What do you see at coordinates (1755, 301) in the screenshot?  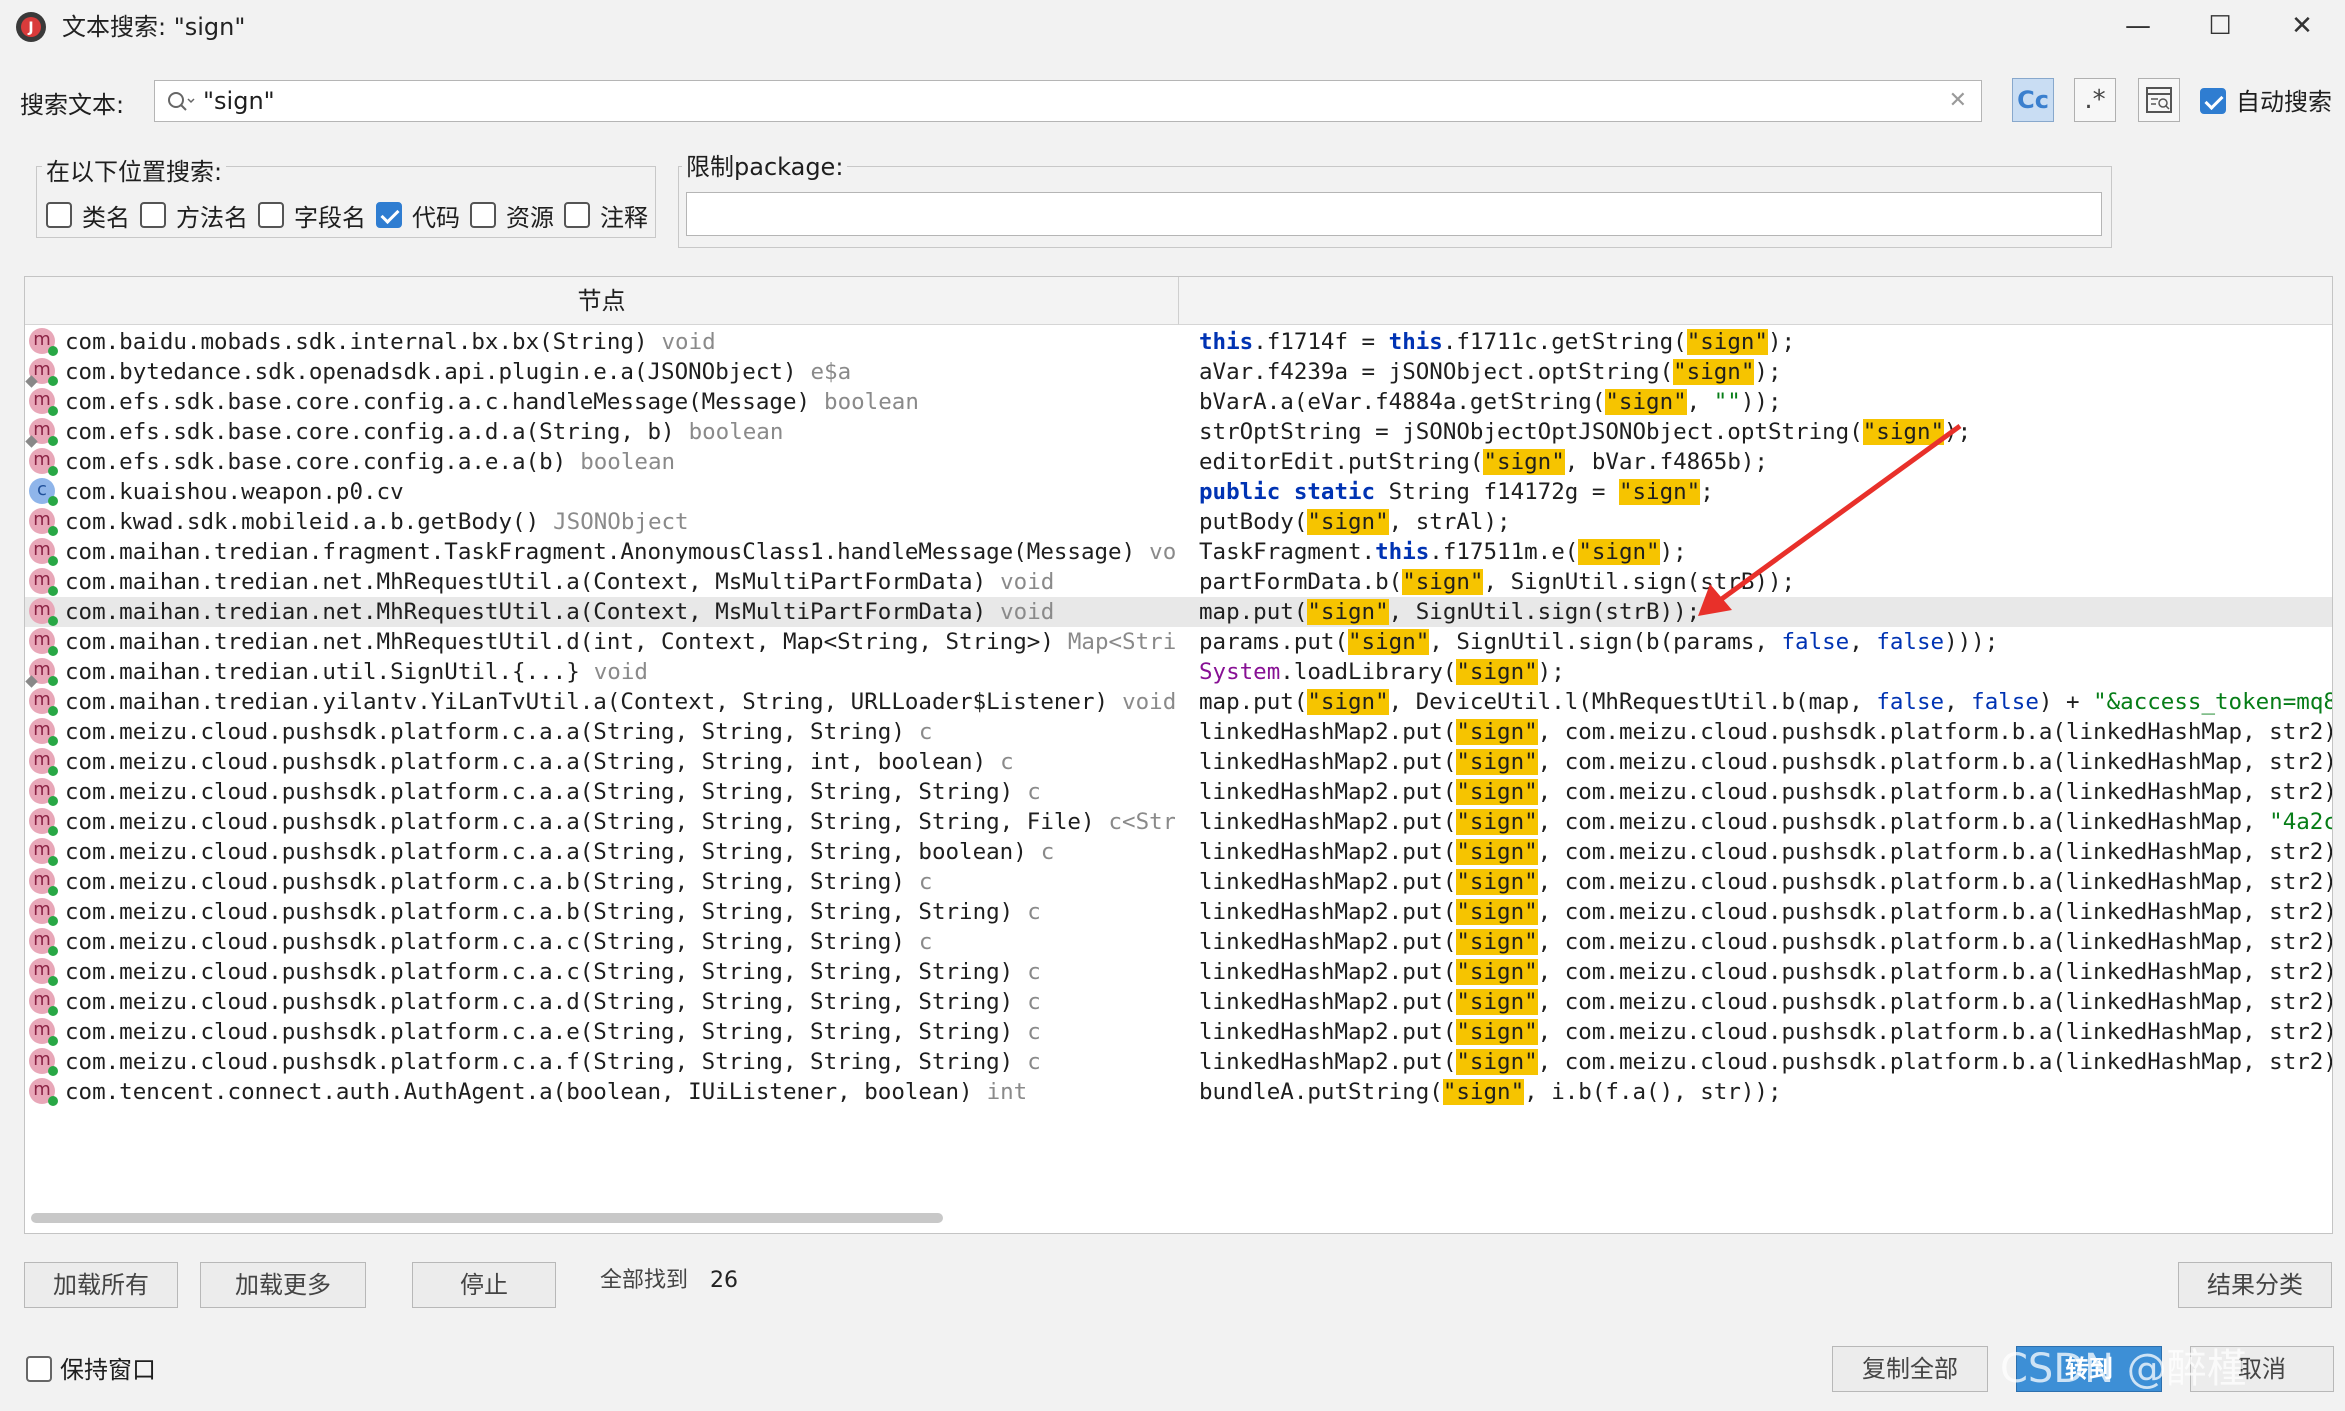 I see `column-header-code` at bounding box center [1755, 301].